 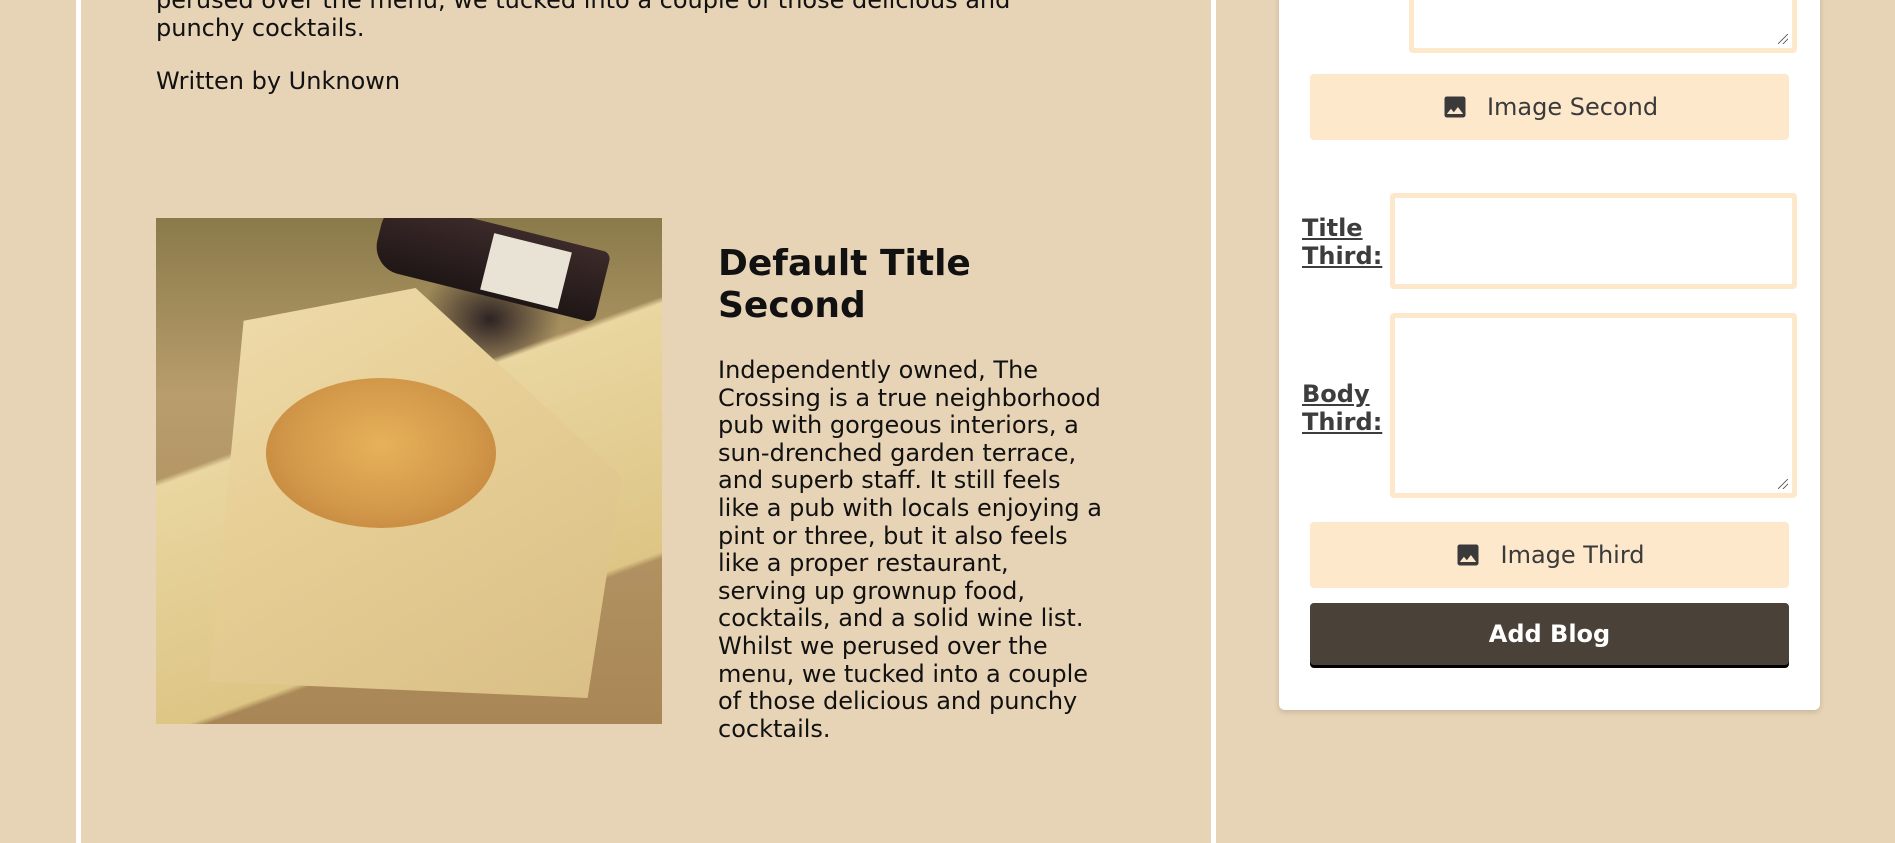 What do you see at coordinates (278, 81) in the screenshot?
I see `author-line: Written by Unknown` at bounding box center [278, 81].